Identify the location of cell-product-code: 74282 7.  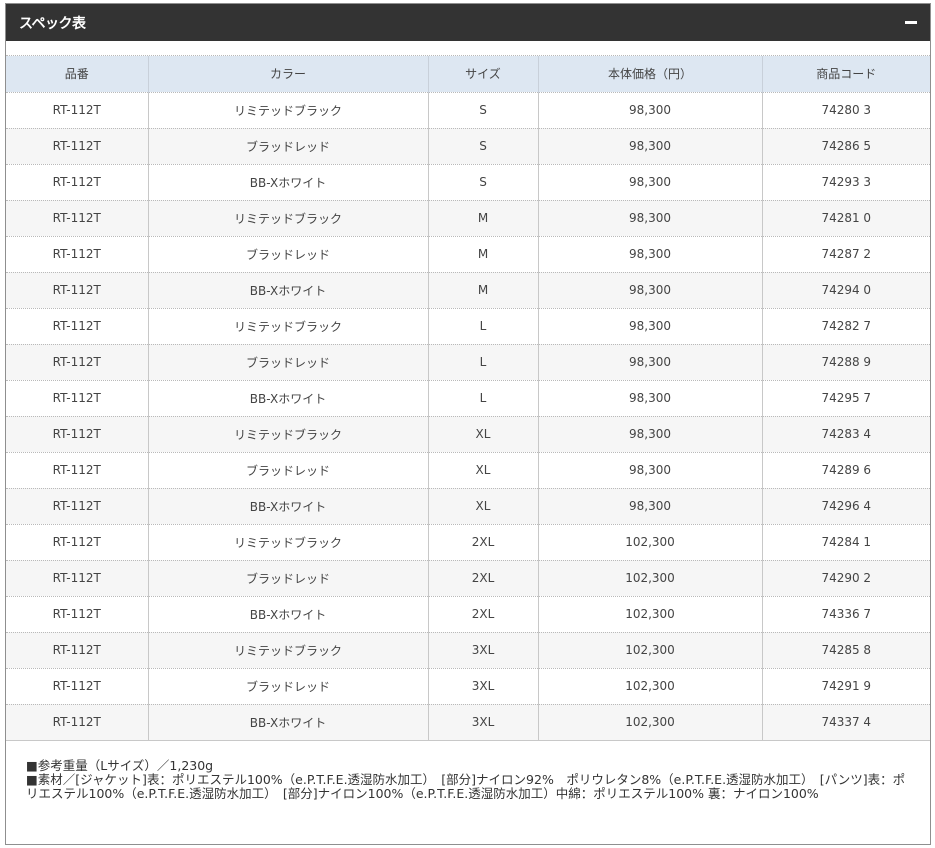
(846, 326).